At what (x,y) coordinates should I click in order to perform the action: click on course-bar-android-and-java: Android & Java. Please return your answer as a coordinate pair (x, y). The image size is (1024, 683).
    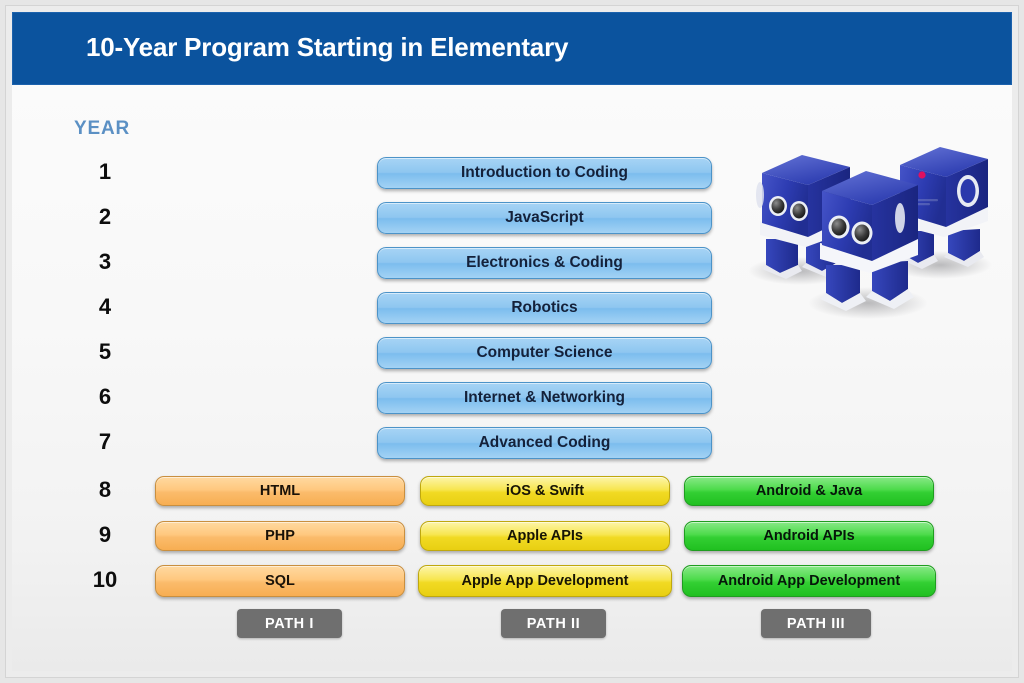
    Looking at the image, I should click on (809, 491).